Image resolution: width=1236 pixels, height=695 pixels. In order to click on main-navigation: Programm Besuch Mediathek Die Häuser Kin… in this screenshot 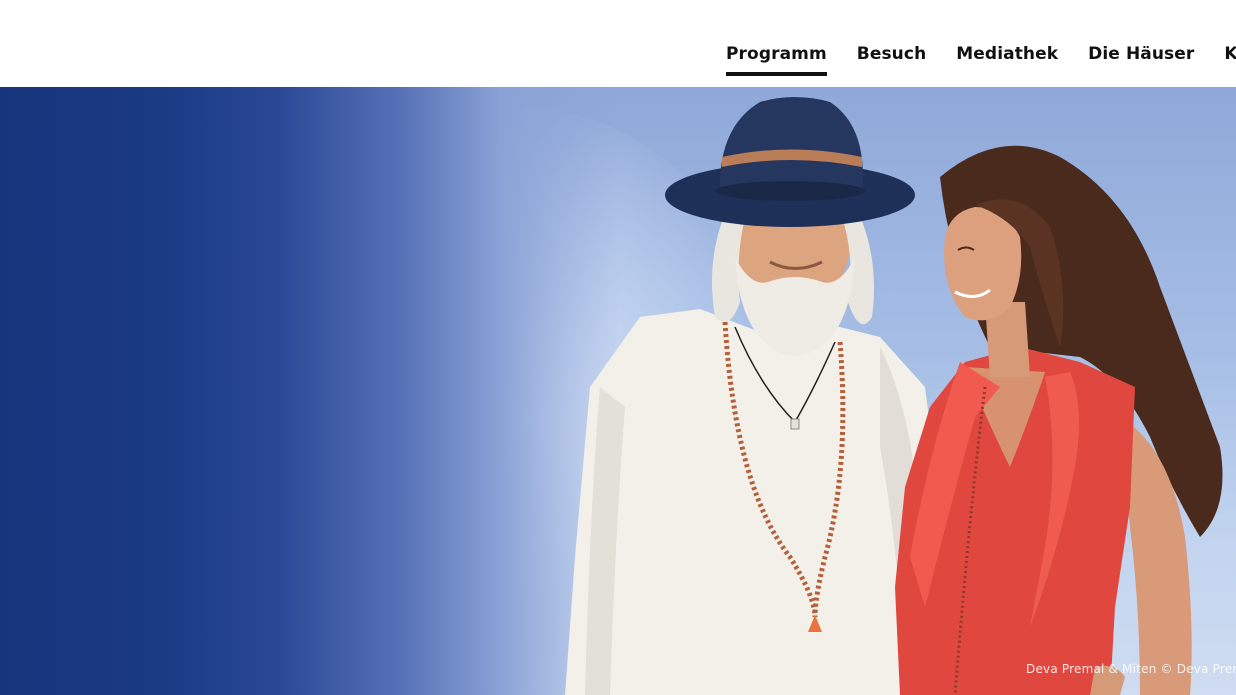, I will do `click(981, 43)`.